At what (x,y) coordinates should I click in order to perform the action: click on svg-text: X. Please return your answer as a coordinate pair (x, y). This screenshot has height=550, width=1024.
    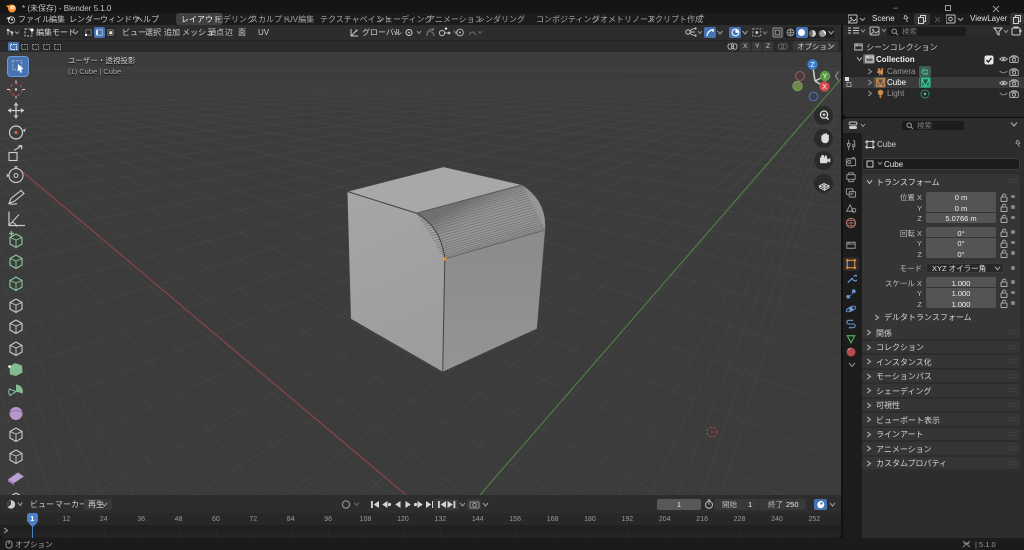
    Looking at the image, I should click on (824, 87).